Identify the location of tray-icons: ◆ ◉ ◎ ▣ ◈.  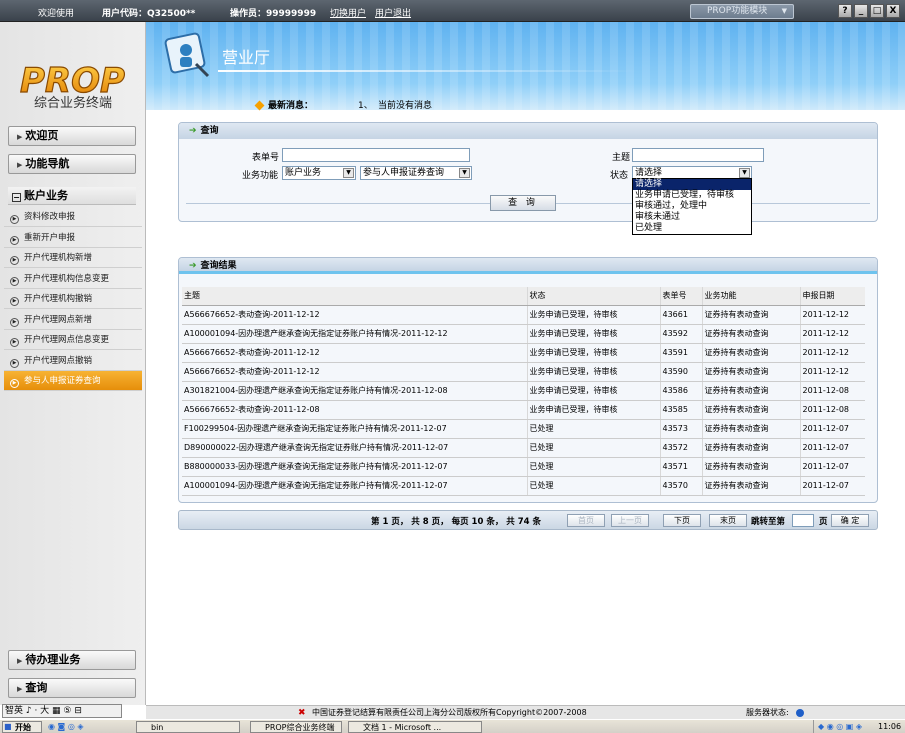
(840, 727).